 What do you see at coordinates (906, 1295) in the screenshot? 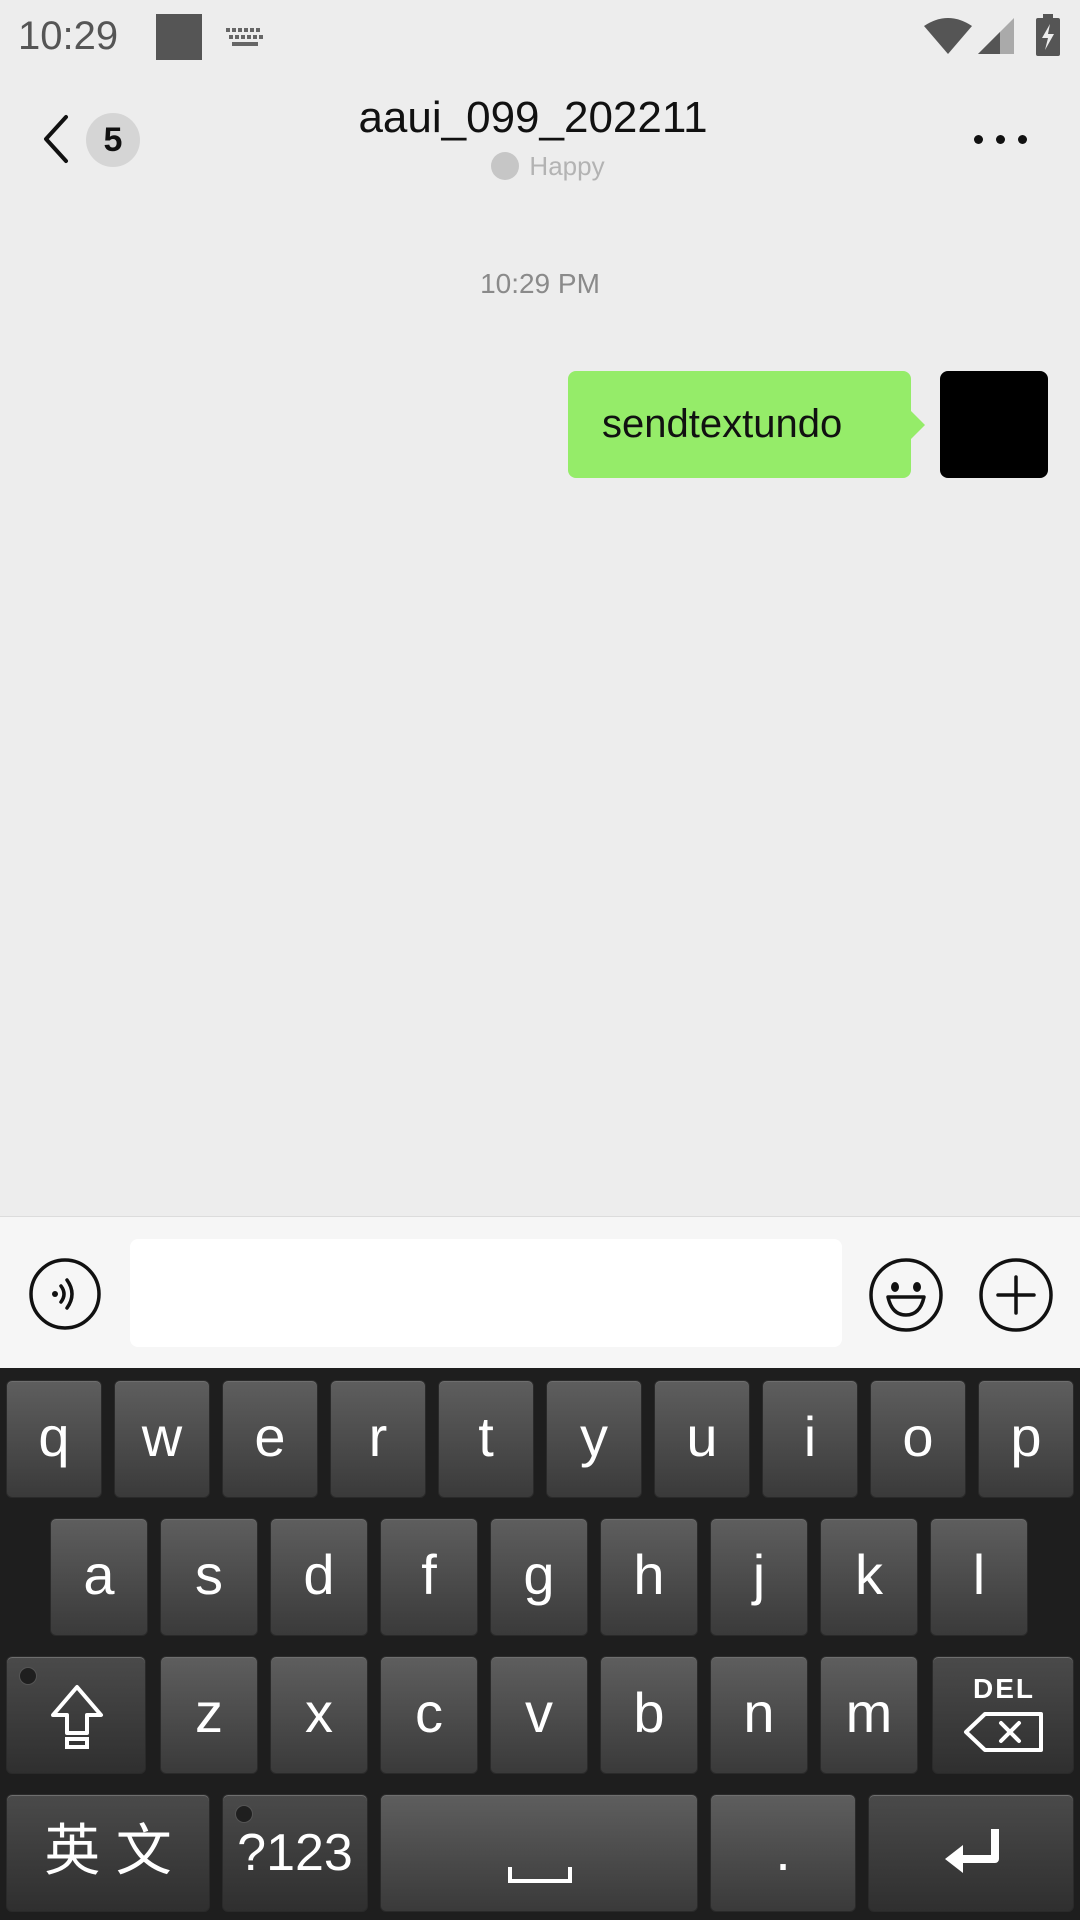
I see `emoji-icon` at bounding box center [906, 1295].